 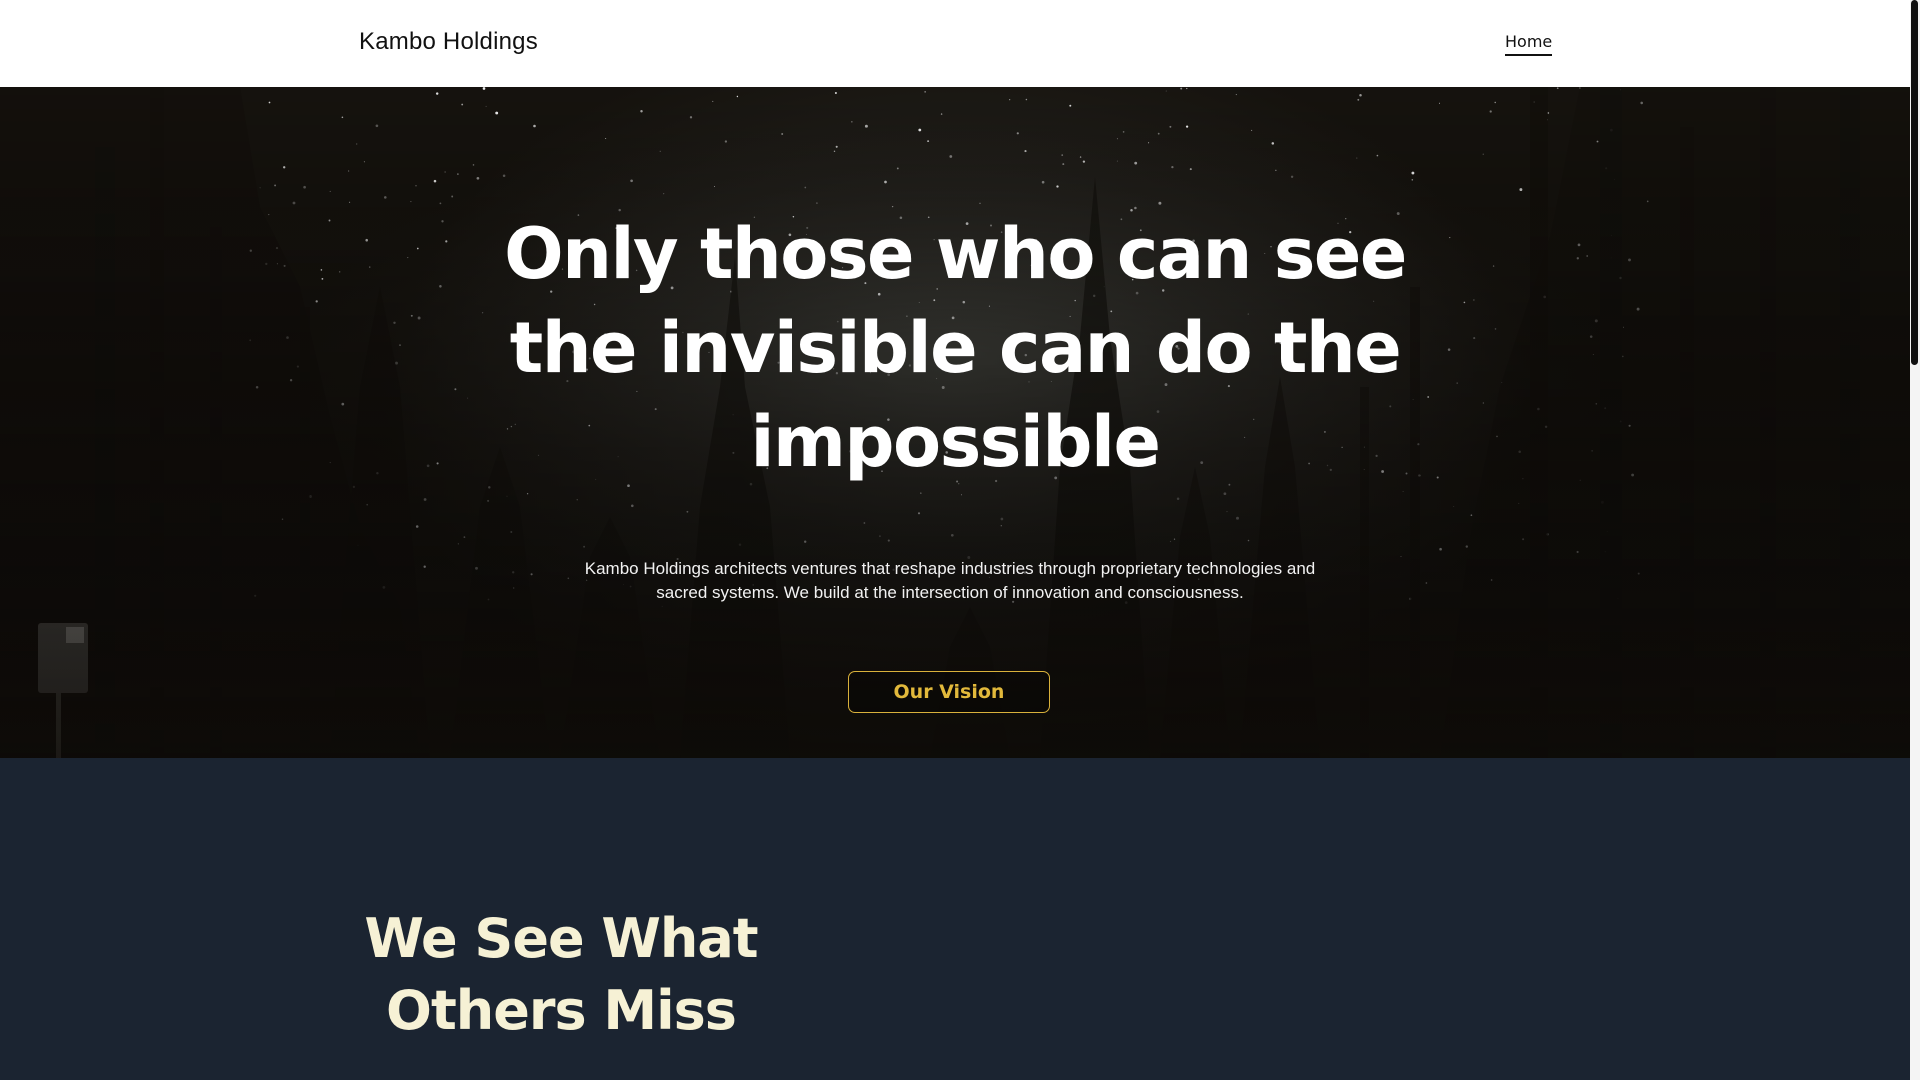 I want to click on scrollbar-thumb, so click(x=1914, y=182).